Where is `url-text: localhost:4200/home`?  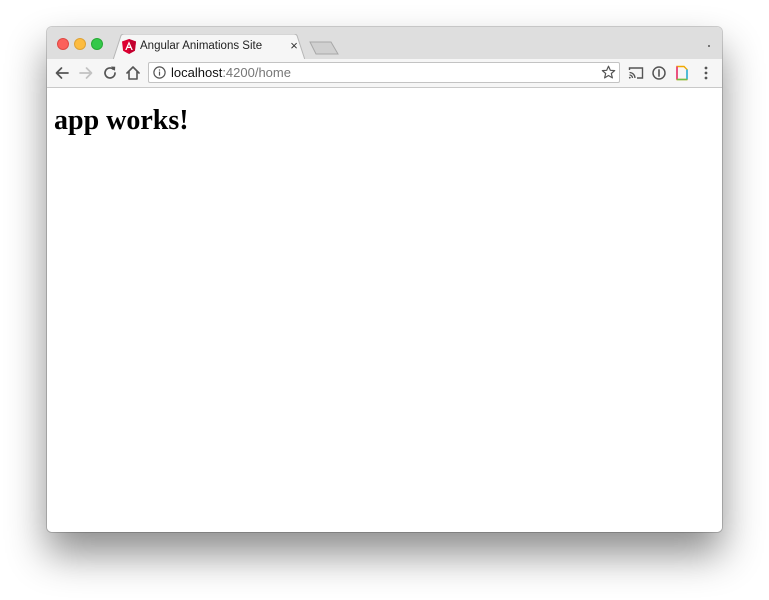 url-text: localhost:4200/home is located at coordinates (231, 72).